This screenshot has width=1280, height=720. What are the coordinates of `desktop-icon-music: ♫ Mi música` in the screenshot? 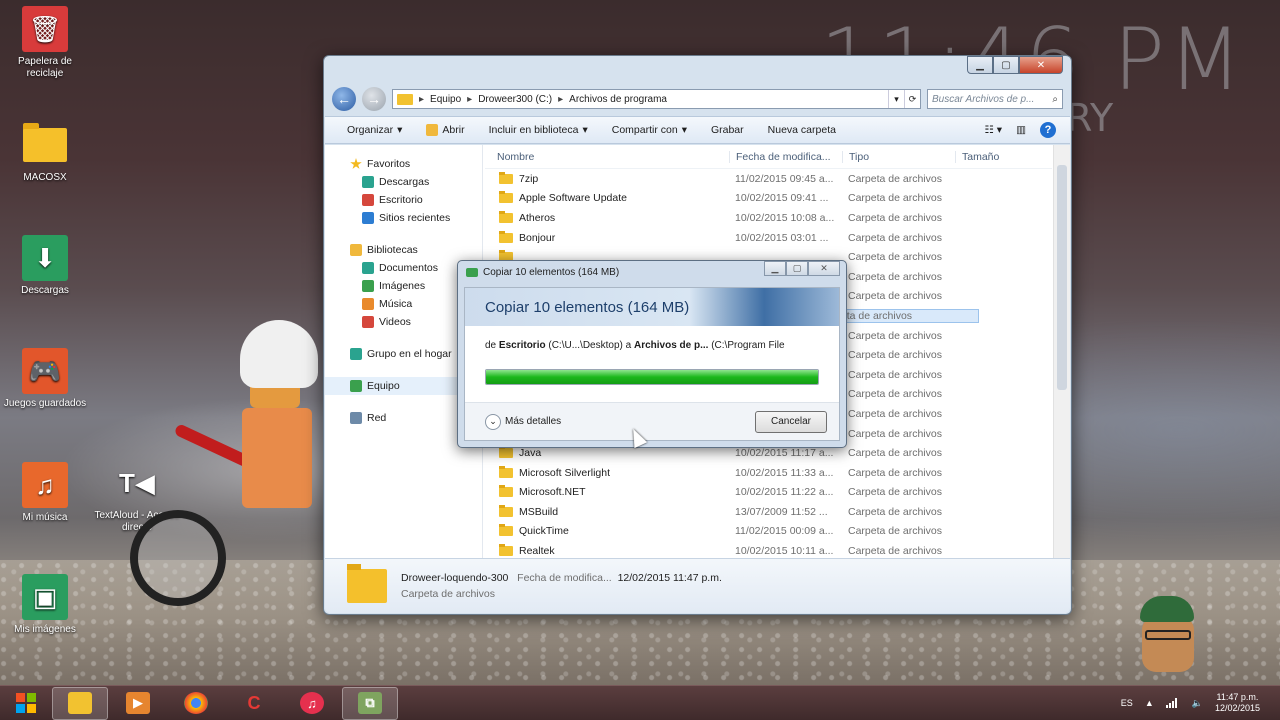 It's located at (45, 493).